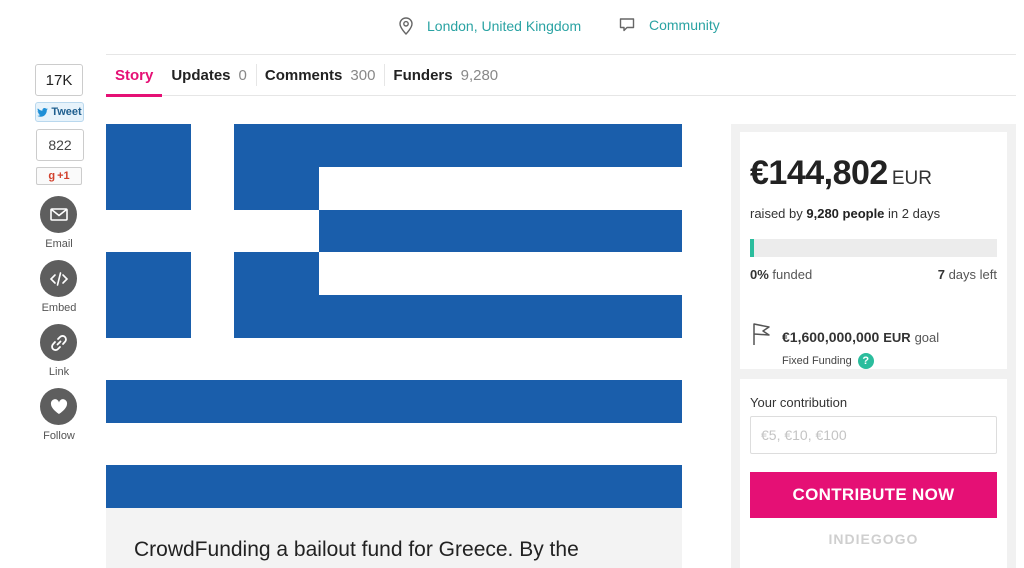 This screenshot has width=1024, height=568. I want to click on email-button, so click(58, 214).